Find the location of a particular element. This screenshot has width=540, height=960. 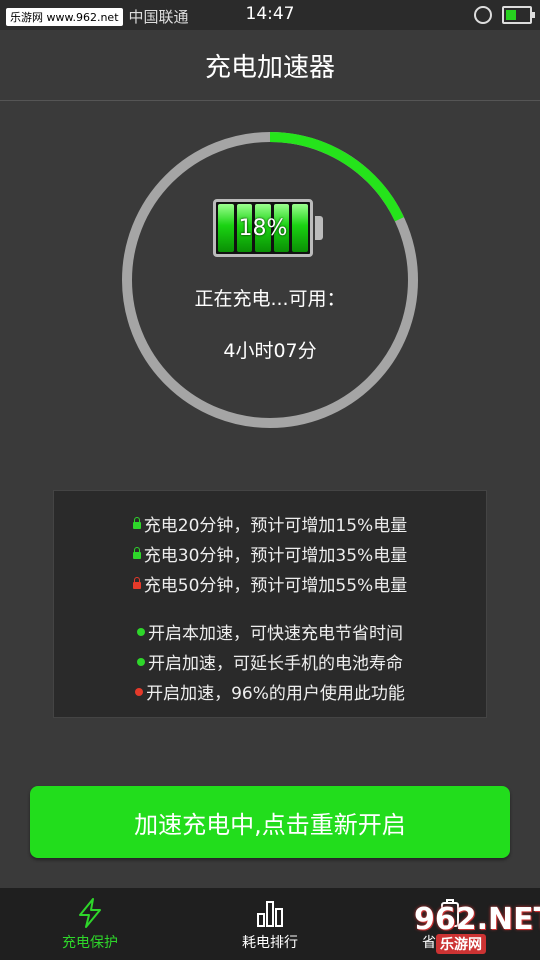

estimate-row: 充电50分钟，预计可增加55%电量 is located at coordinates (270, 583).